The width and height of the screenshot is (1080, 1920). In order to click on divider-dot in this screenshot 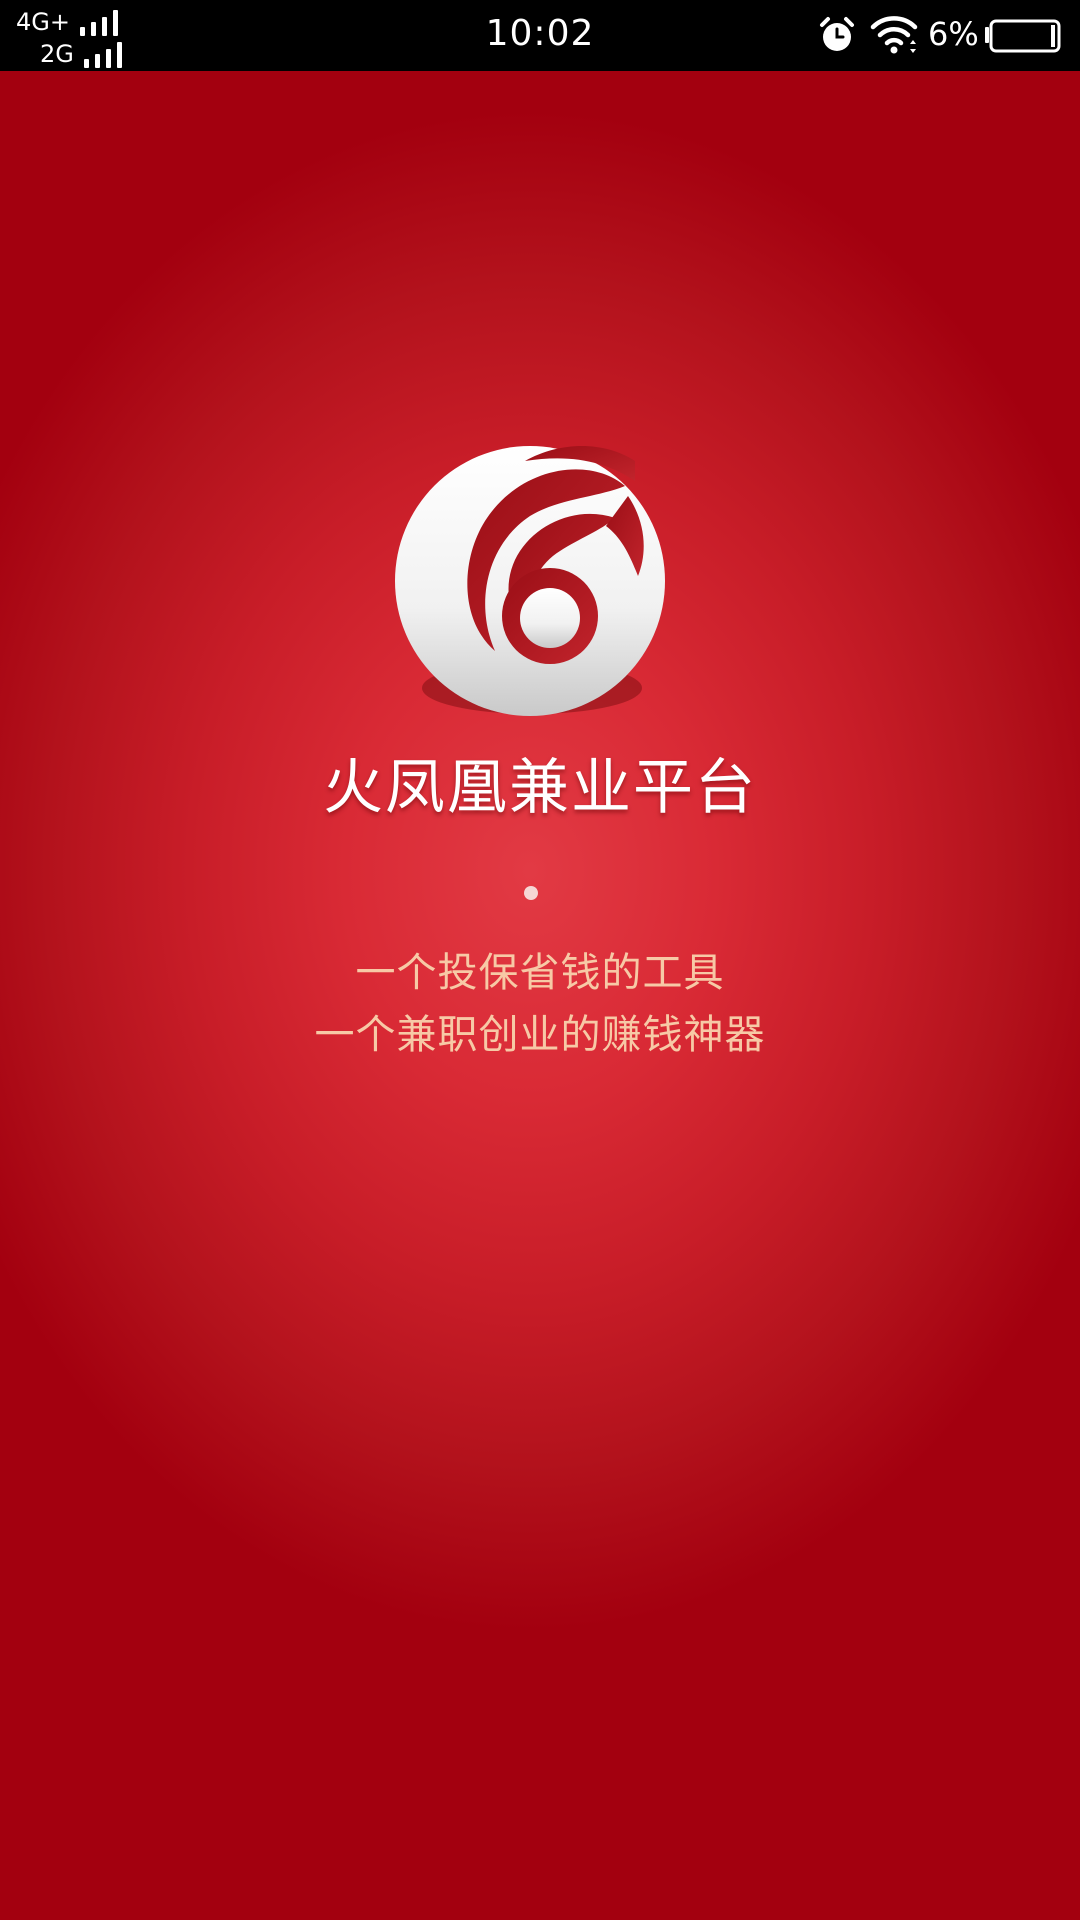, I will do `click(531, 893)`.